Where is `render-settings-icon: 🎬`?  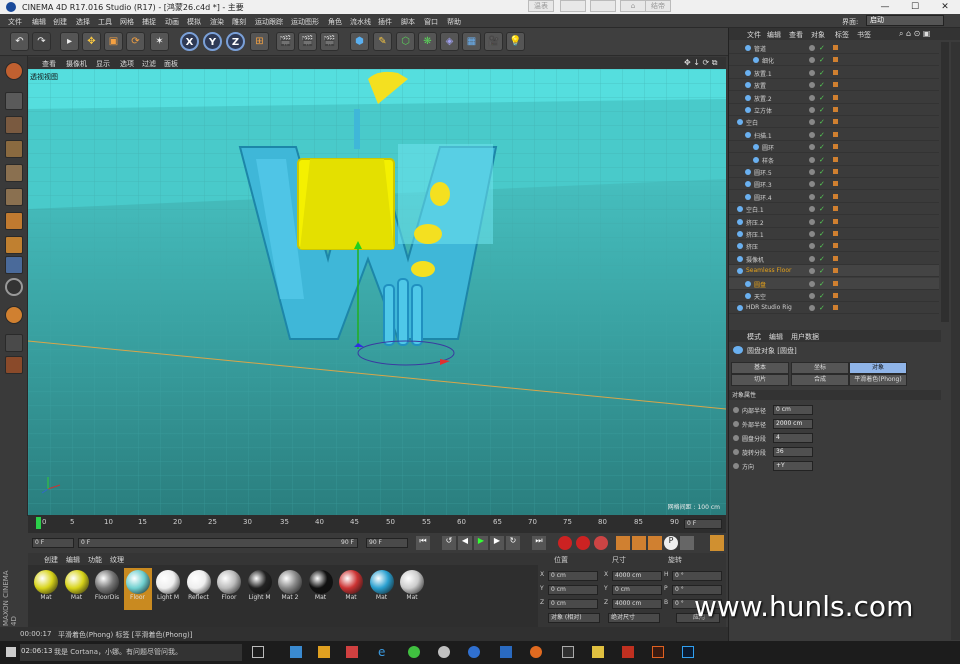 render-settings-icon: 🎬 is located at coordinates (329, 41).